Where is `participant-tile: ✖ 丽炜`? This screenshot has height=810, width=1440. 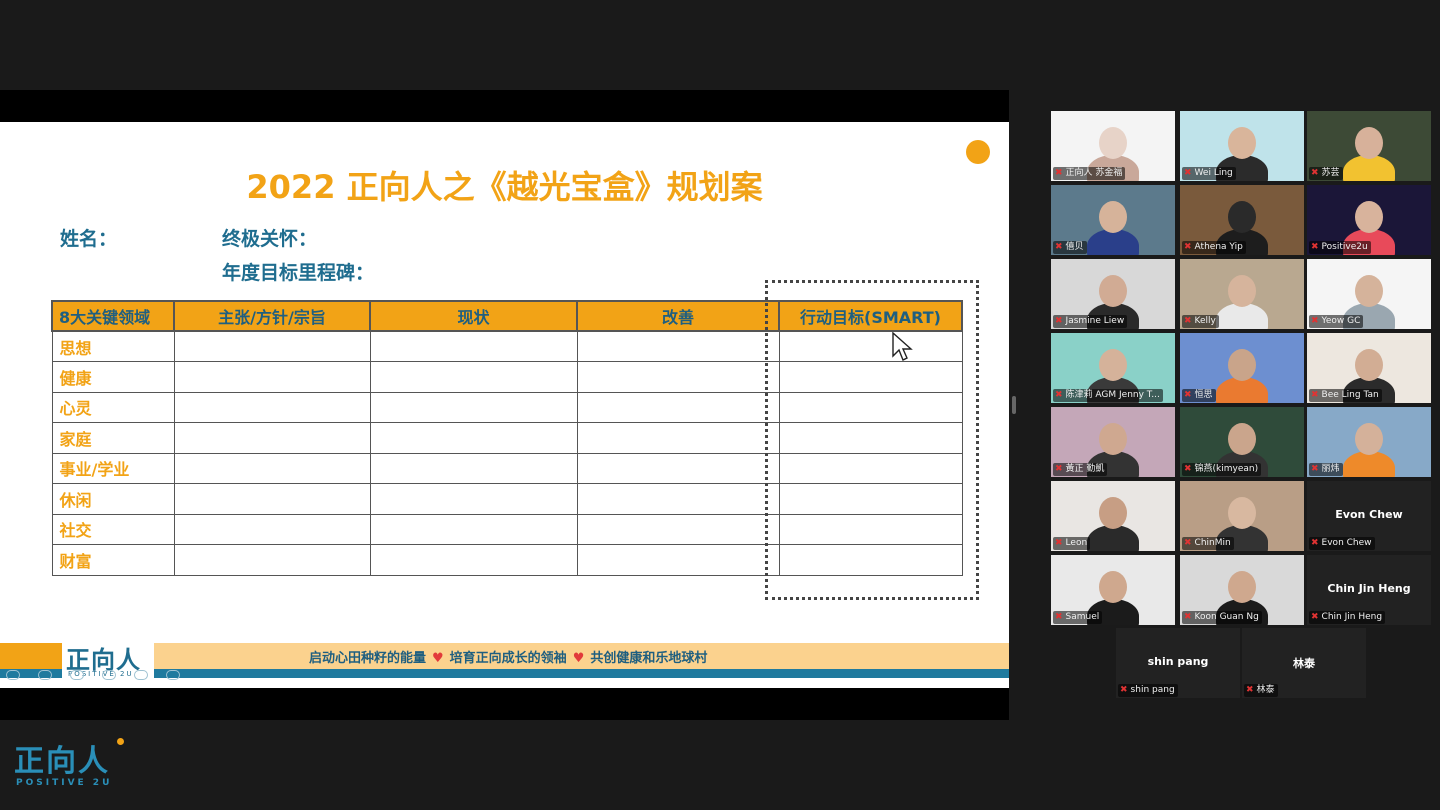
participant-tile: ✖ 丽炜 is located at coordinates (1369, 442).